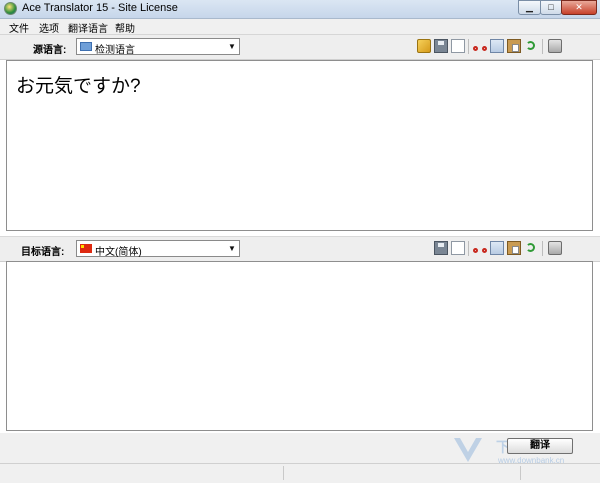  I want to click on target-toolbar: 目标语言: 中文(简体) ▼, so click(300, 249).